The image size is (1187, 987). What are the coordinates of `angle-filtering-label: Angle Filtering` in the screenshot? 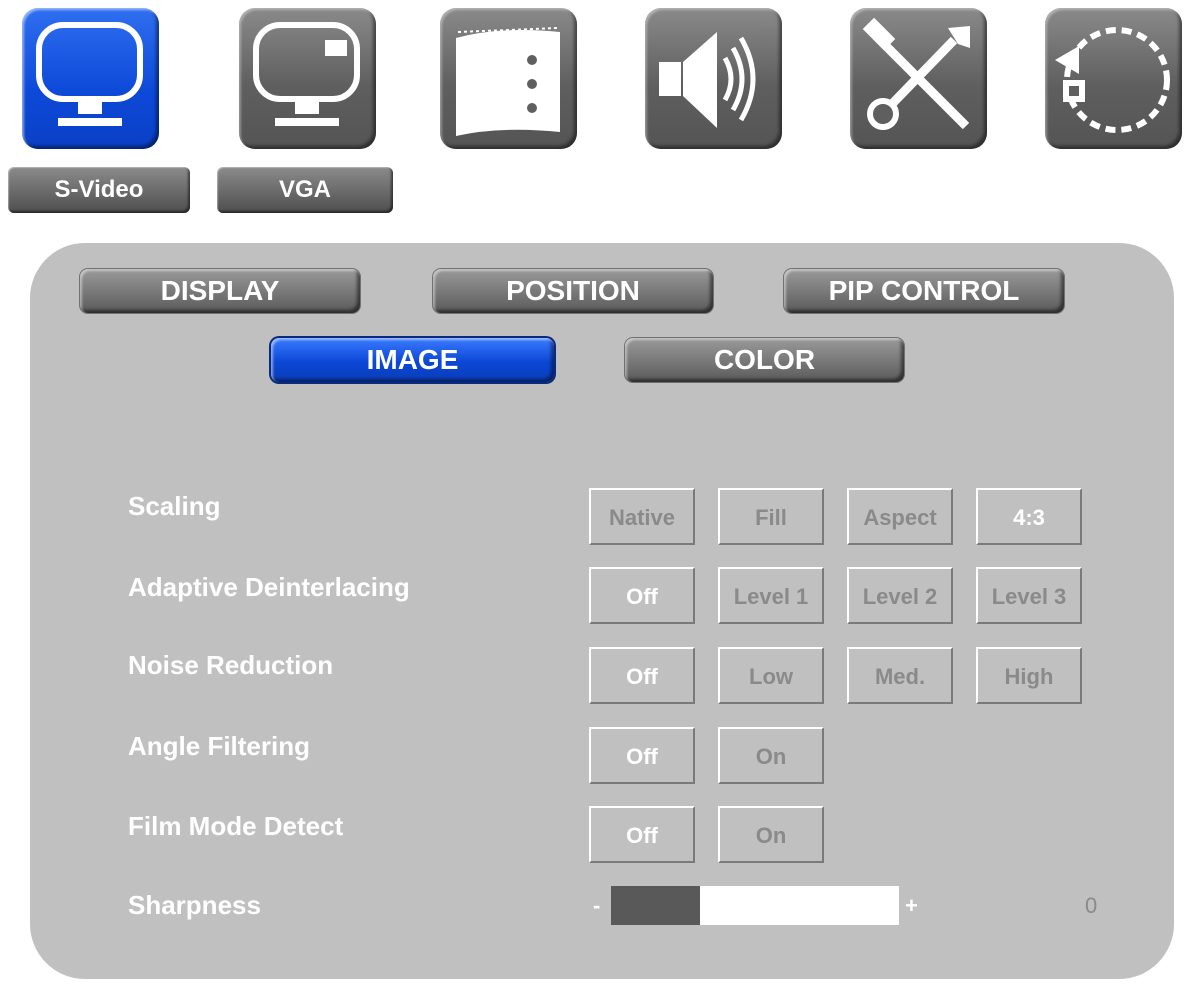 It's located at (219, 746).